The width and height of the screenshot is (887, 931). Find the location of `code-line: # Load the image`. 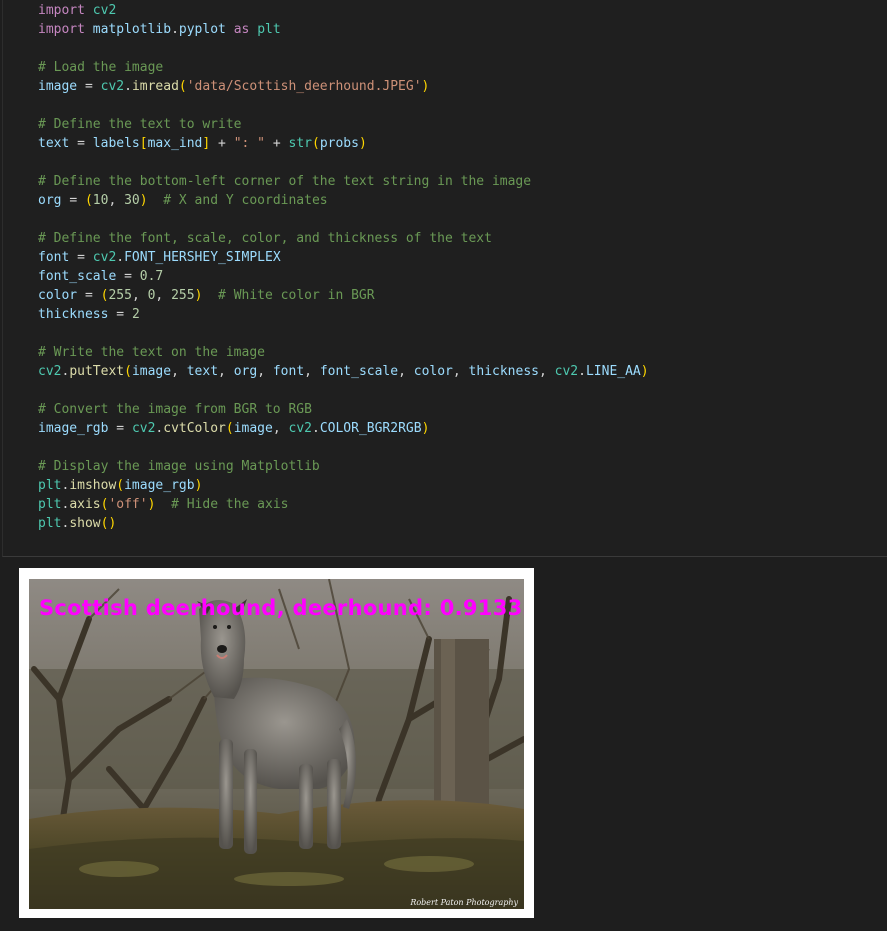

code-line: # Load the image is located at coordinates (343, 67).